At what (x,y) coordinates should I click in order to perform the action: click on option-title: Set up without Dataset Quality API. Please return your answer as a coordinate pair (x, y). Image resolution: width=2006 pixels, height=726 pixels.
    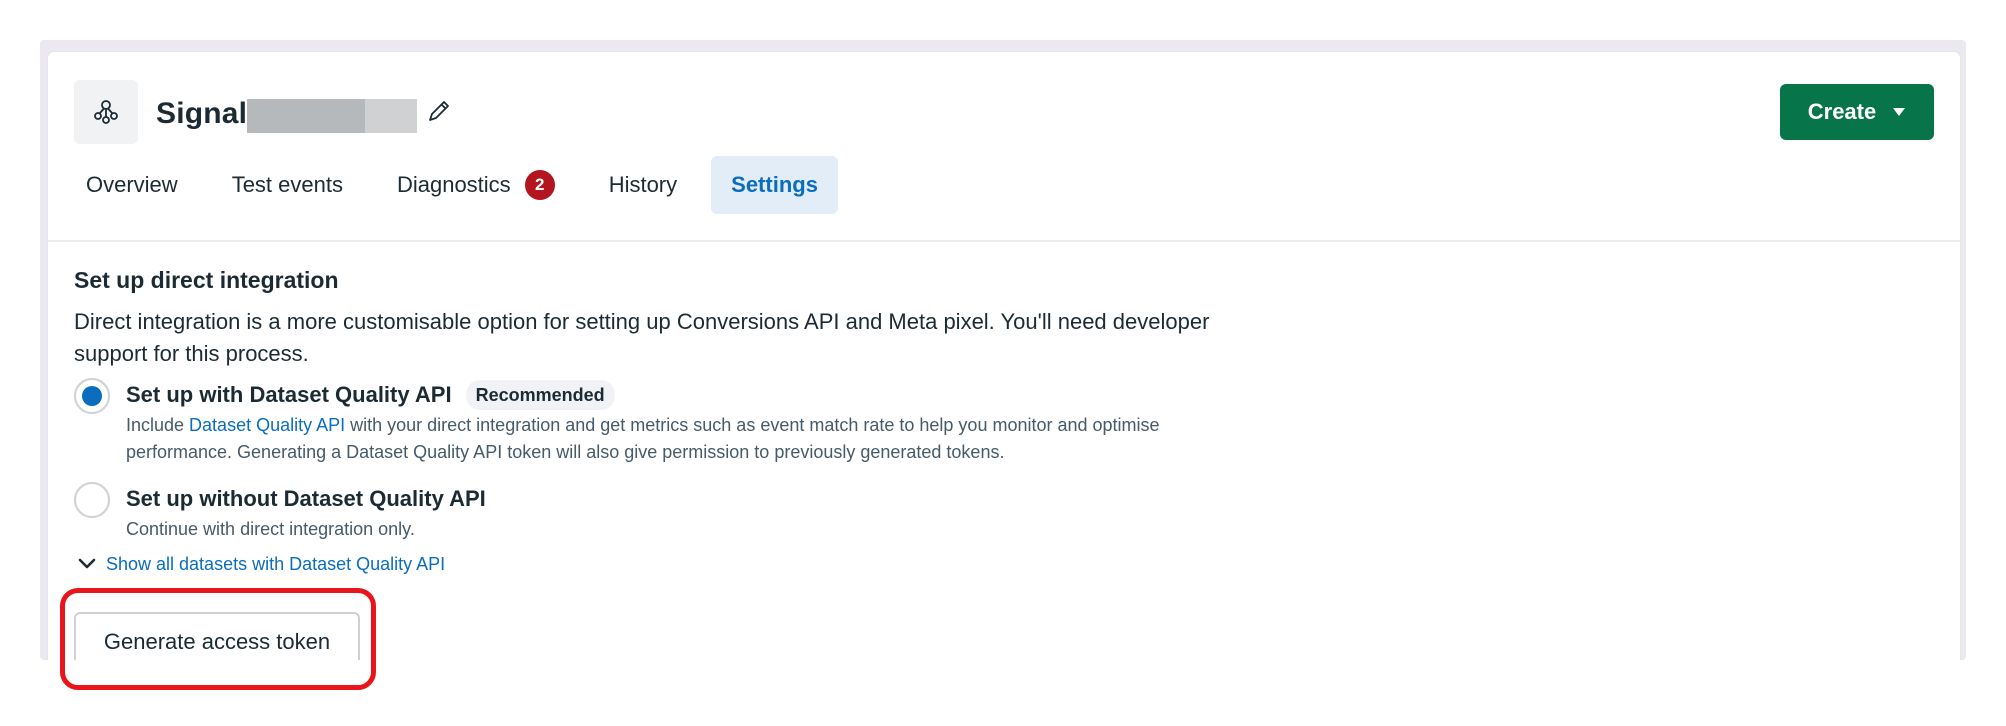
    Looking at the image, I should click on (306, 498).